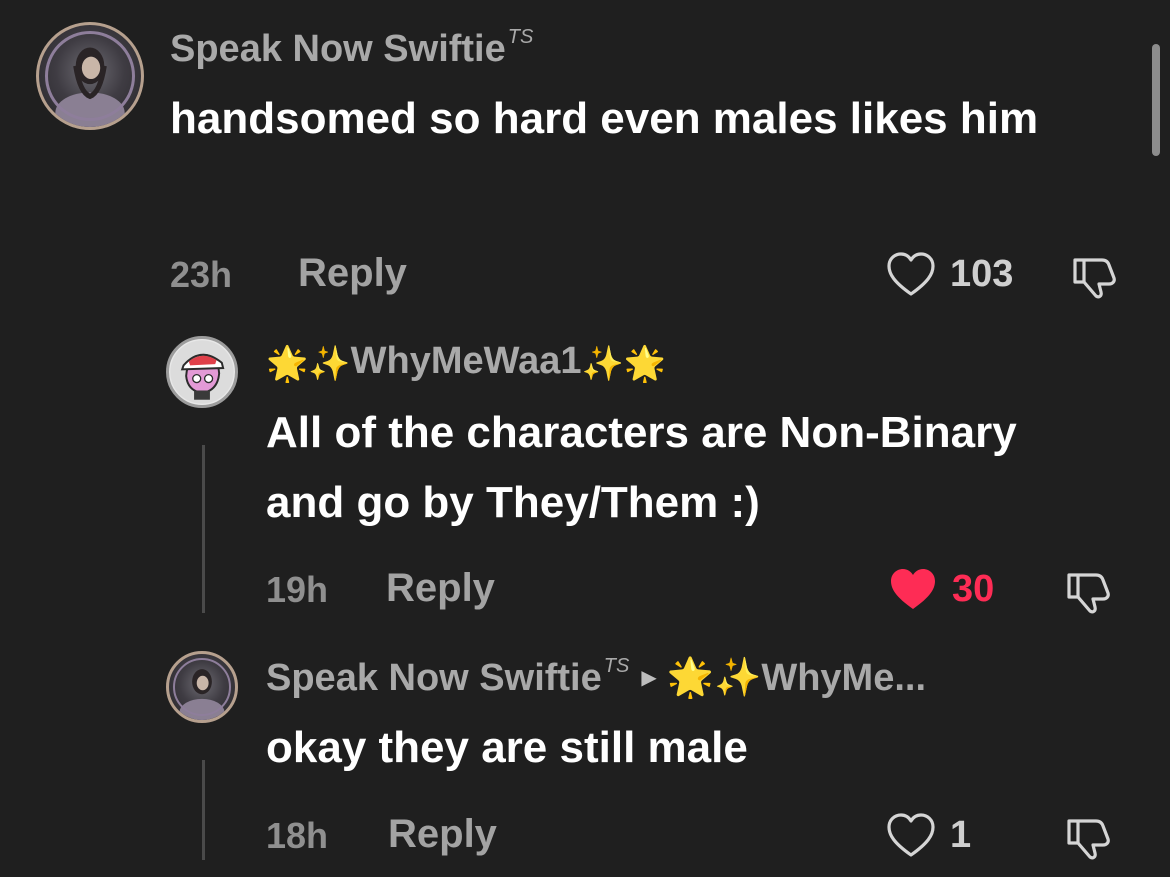 The height and width of the screenshot is (877, 1170). I want to click on heart-filled-icon, so click(913, 590).